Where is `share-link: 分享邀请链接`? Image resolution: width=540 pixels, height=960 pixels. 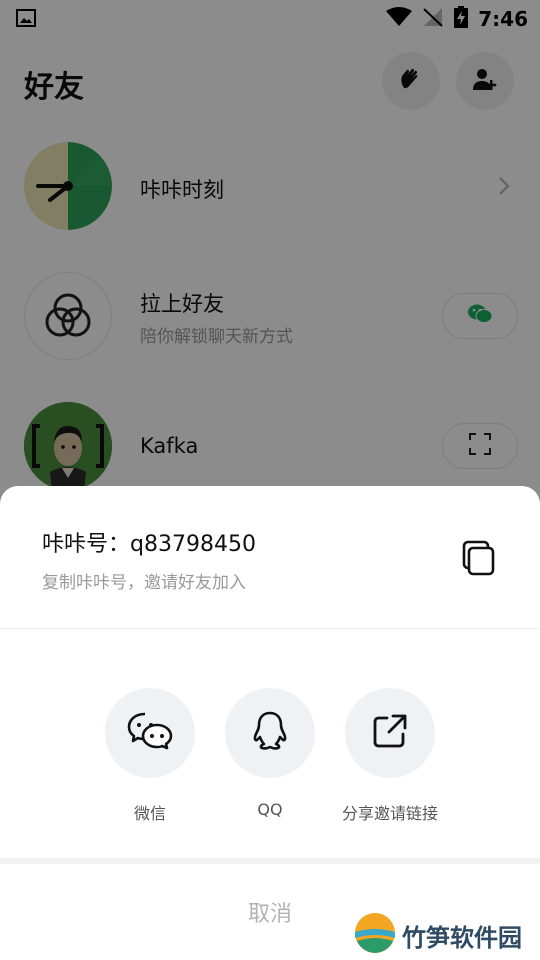
share-link: 分享邀请链接 is located at coordinates (390, 756).